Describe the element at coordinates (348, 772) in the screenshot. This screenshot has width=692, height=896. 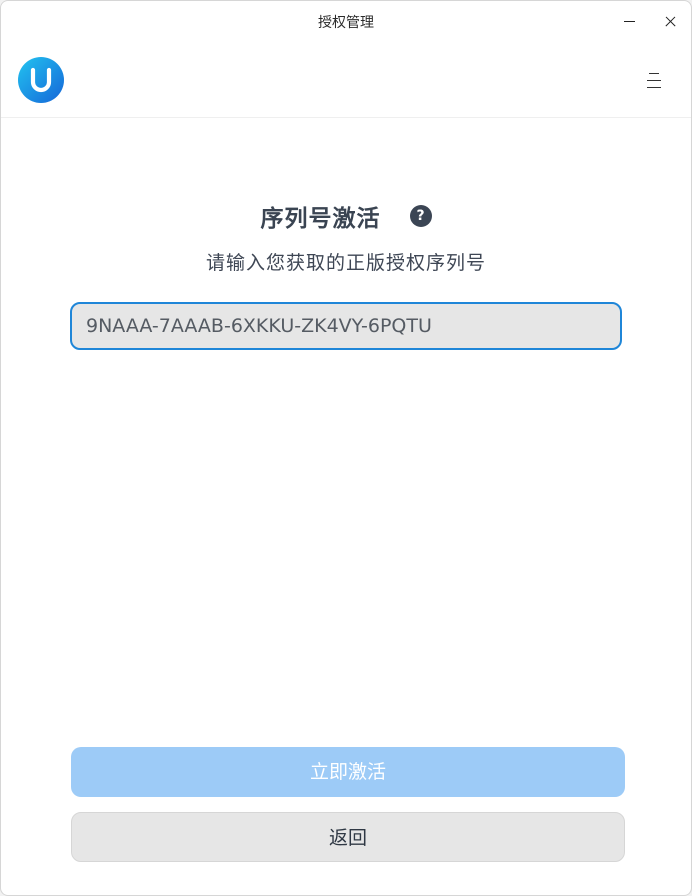
I see `activate-button: 立即激活` at that location.